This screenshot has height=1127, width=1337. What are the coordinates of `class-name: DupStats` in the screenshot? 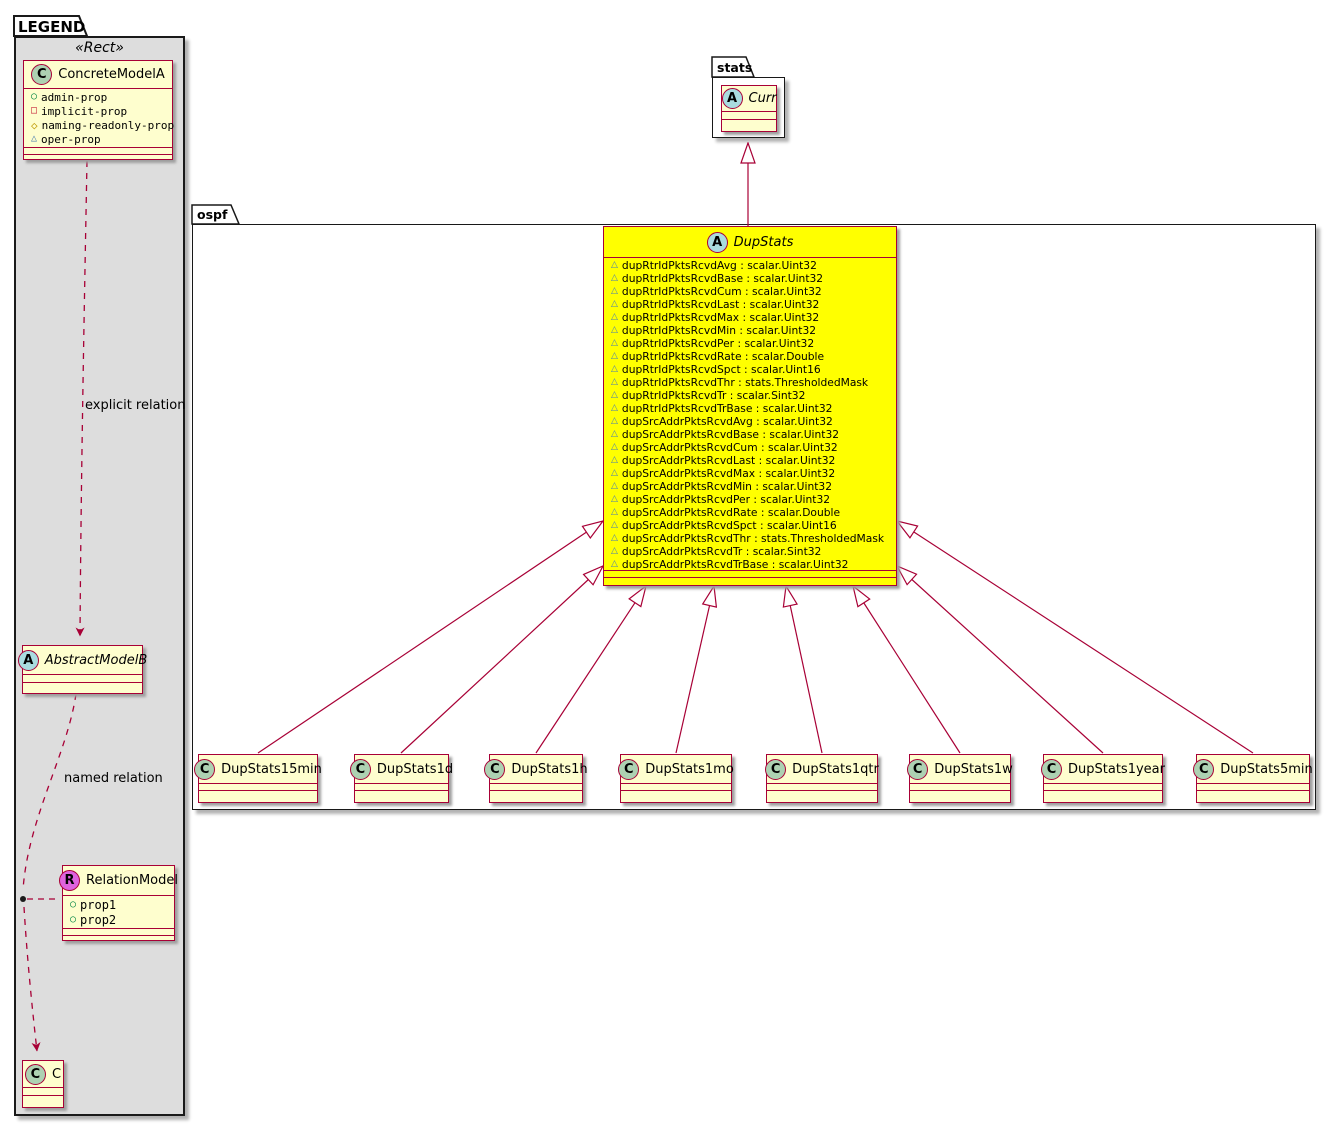 It's located at (763, 242).